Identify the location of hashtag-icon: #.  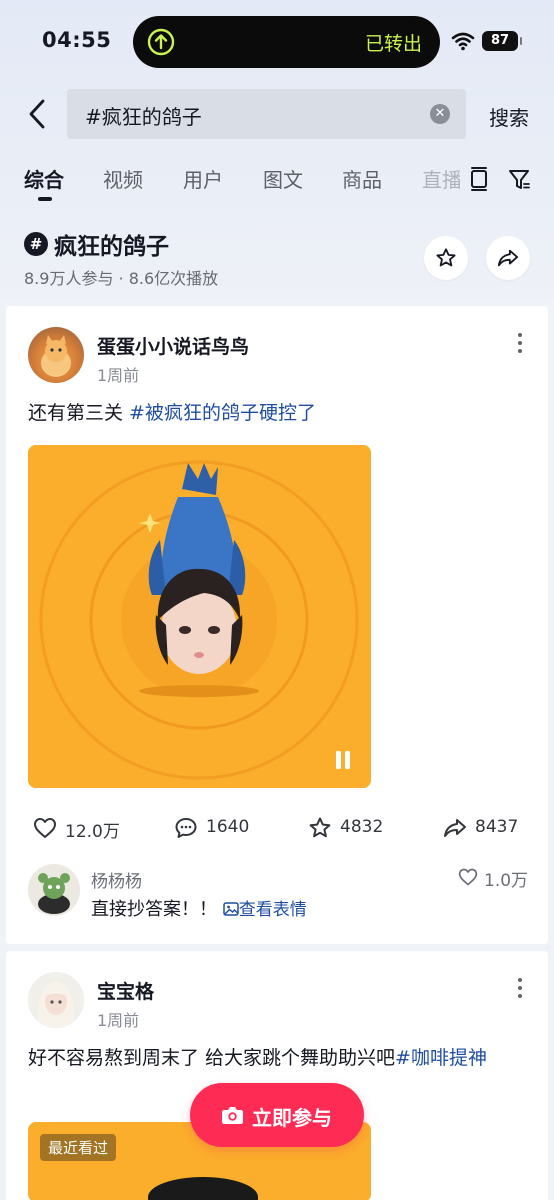
(36, 244).